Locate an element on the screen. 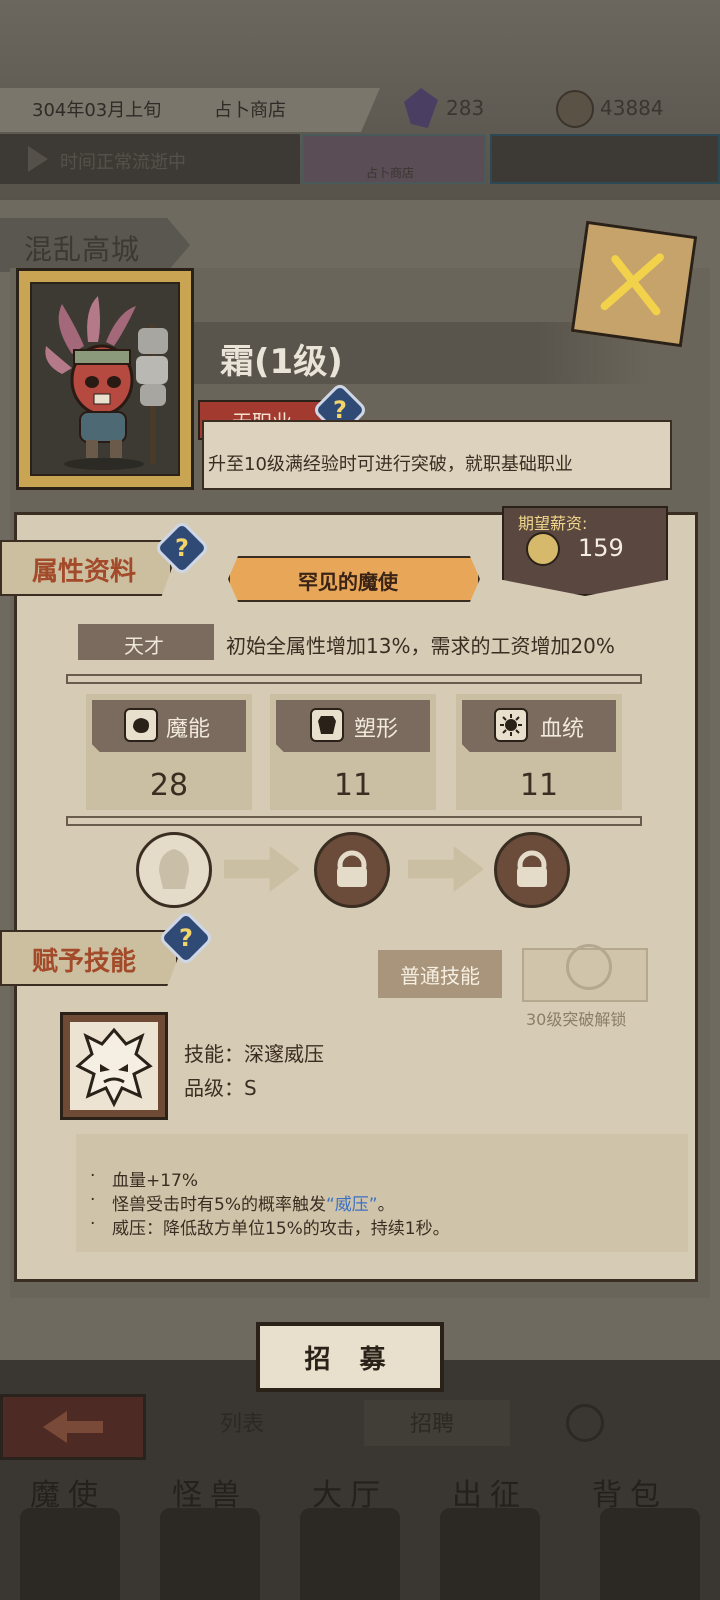 This screenshot has width=720, height=1600. skill-grade: 品级：S is located at coordinates (220, 1088).